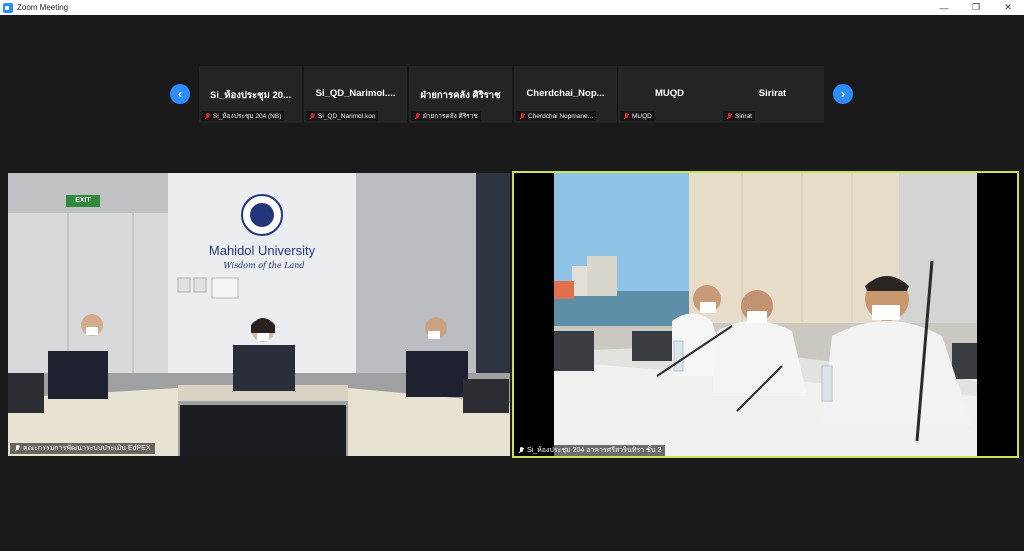  I want to click on window-controls: — ❐ ✕, so click(976, 7).